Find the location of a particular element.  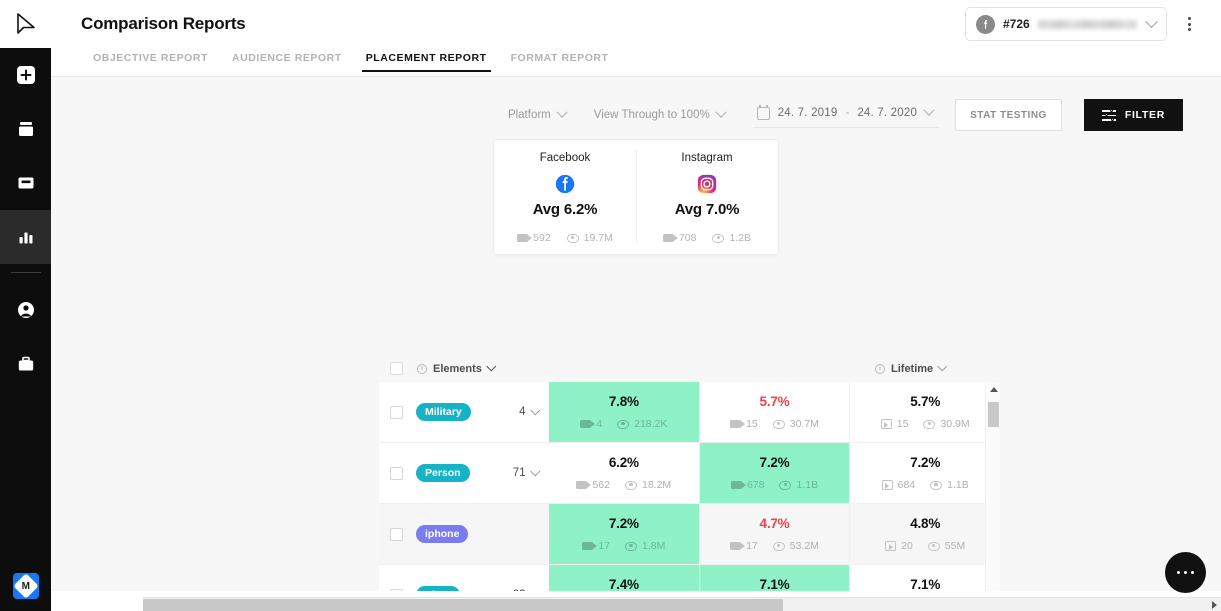

horizontal-scrollbar is located at coordinates (682, 604).